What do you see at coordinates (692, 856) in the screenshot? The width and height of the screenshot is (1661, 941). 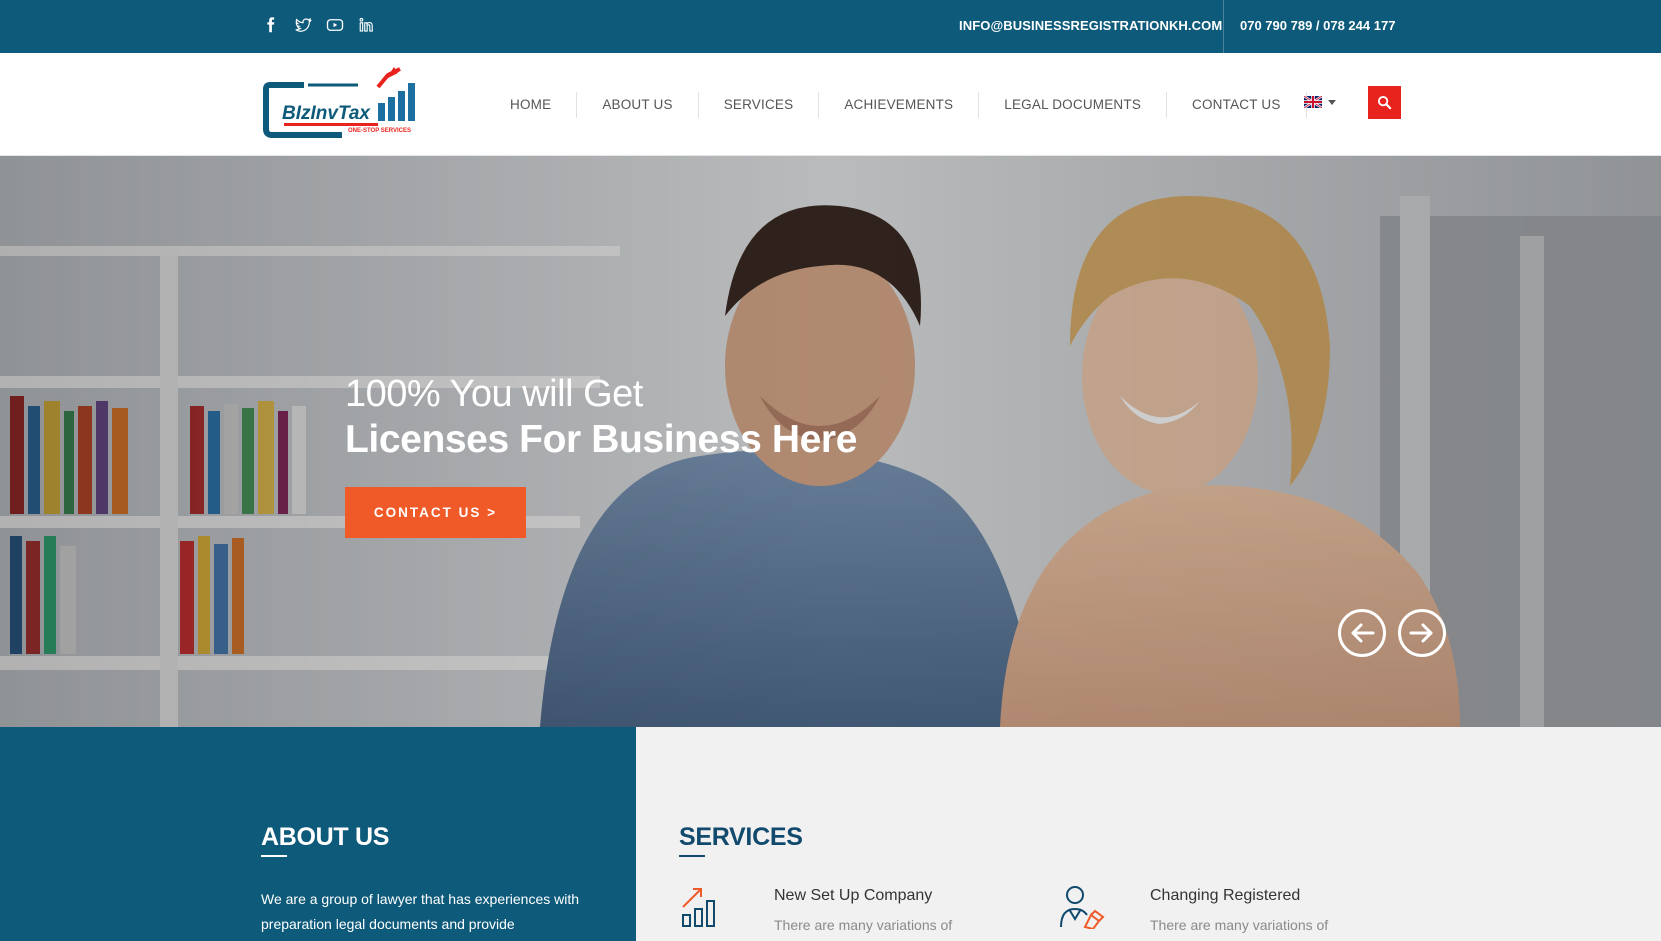 I see `services-title-underline` at bounding box center [692, 856].